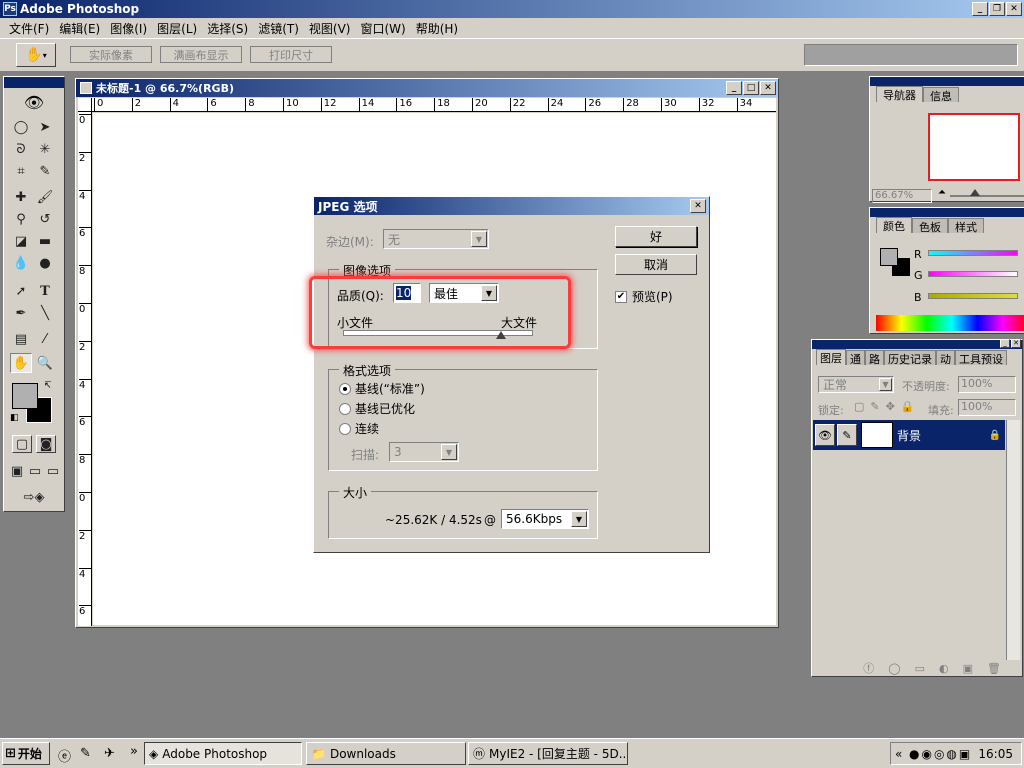  I want to click on menu-select: 选择(S), so click(227, 28).